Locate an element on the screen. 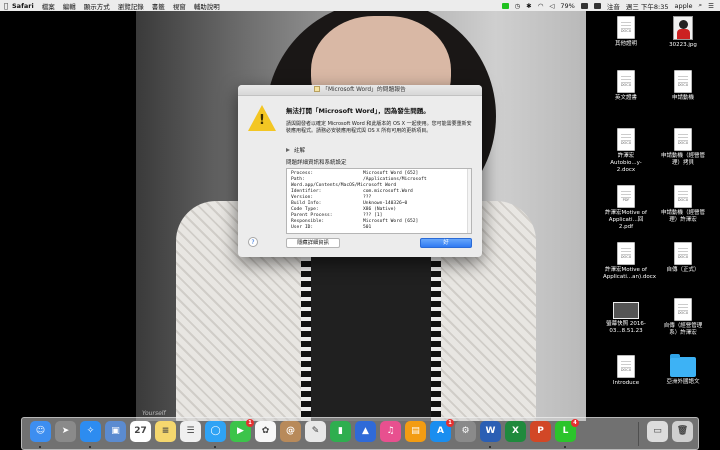 This screenshot has width=720, height=450. menu-view: 顯示方式 is located at coordinates (97, 6).